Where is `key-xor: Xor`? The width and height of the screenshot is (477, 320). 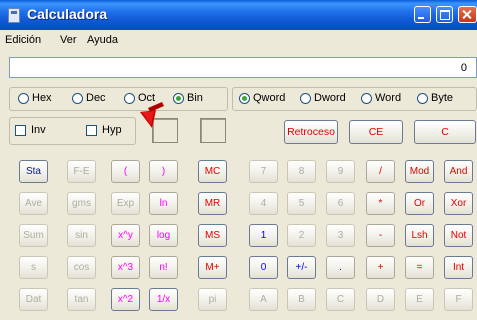 key-xor: Xor is located at coordinates (458, 203).